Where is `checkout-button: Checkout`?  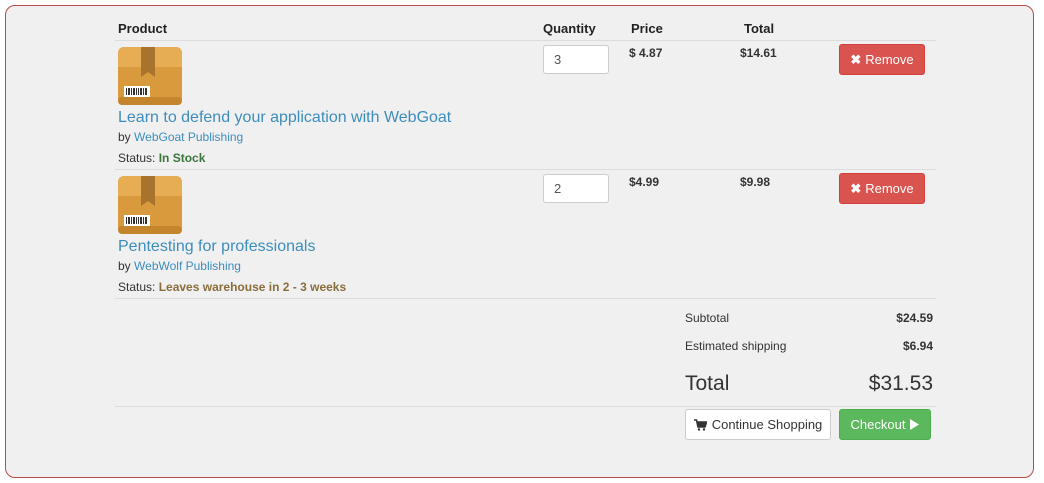
checkout-button: Checkout is located at coordinates (885, 424).